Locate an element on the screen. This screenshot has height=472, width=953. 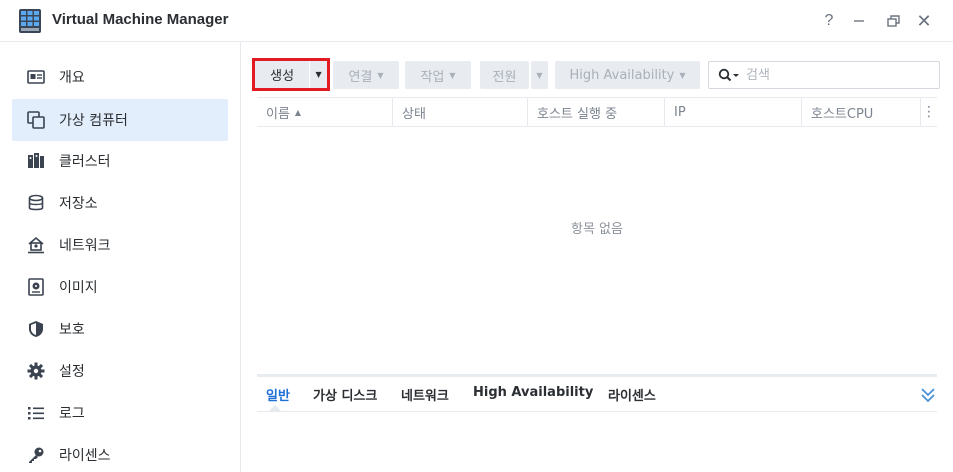
create-button: 생성 is located at coordinates (282, 74).